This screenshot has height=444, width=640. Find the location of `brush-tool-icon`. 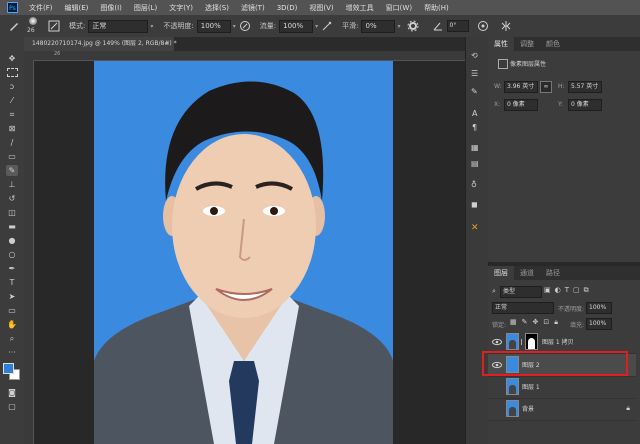

brush-tool-icon is located at coordinates (14, 26).